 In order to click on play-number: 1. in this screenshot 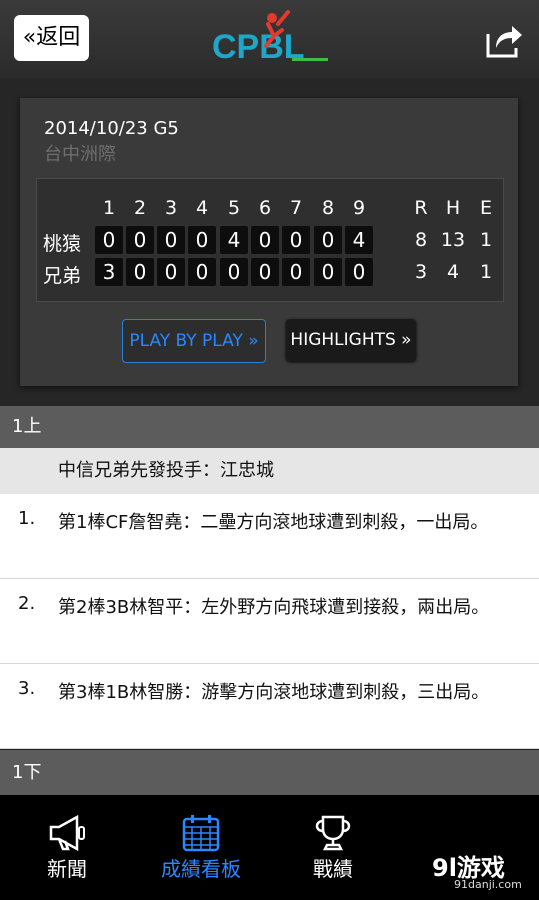, I will do `click(27, 518)`.